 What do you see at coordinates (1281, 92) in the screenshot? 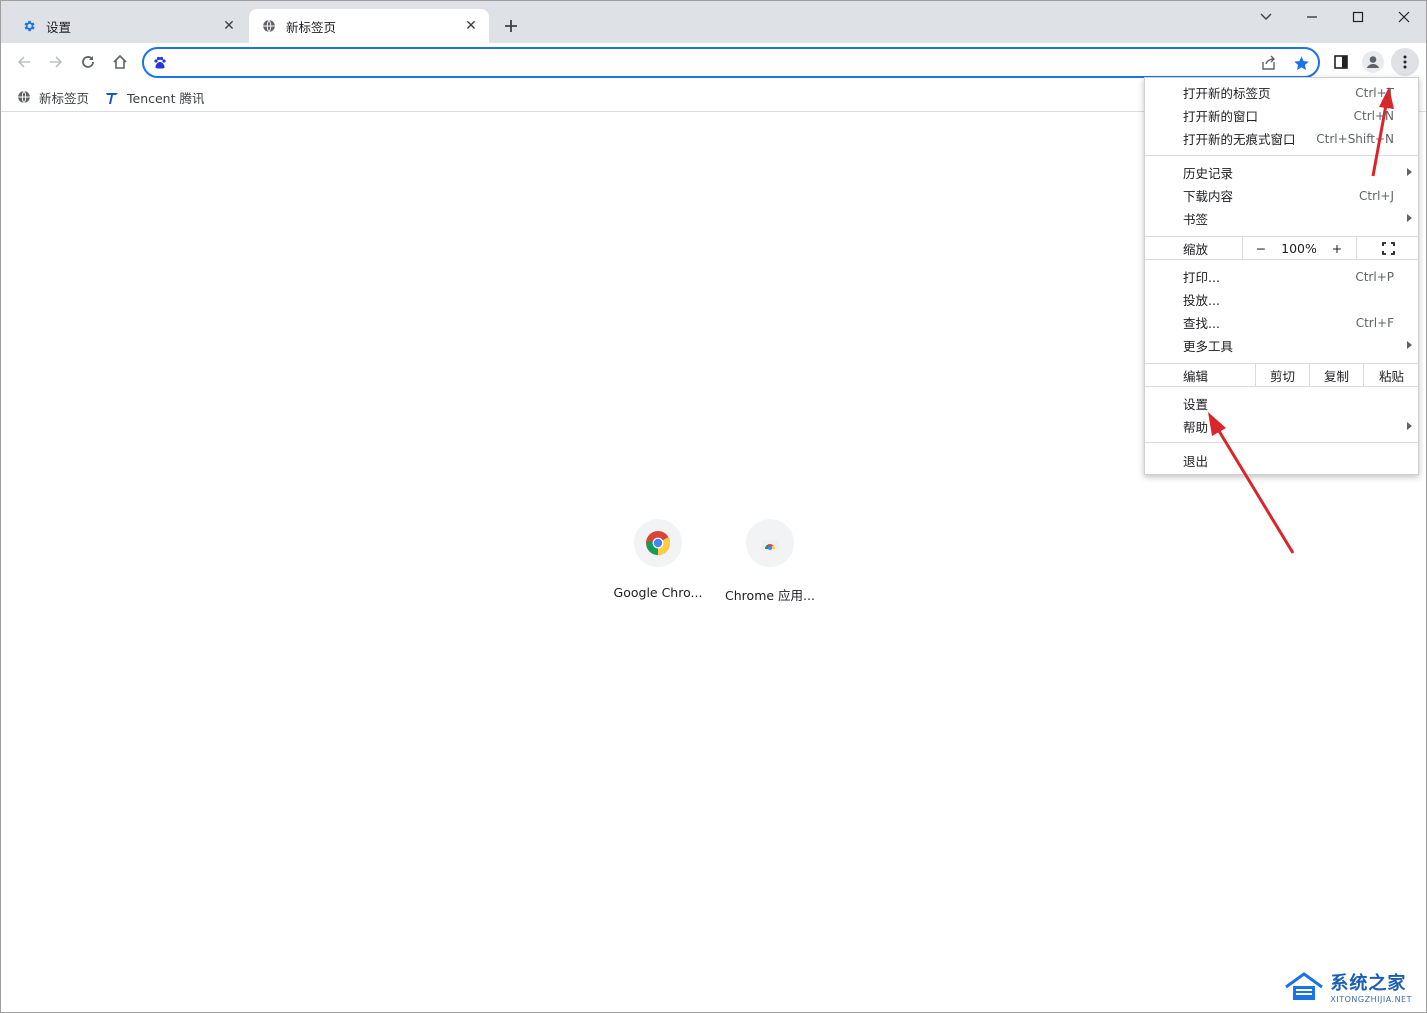
I see `menu-item-new-tab: 打开新的标签页 Ctrl+T` at bounding box center [1281, 92].